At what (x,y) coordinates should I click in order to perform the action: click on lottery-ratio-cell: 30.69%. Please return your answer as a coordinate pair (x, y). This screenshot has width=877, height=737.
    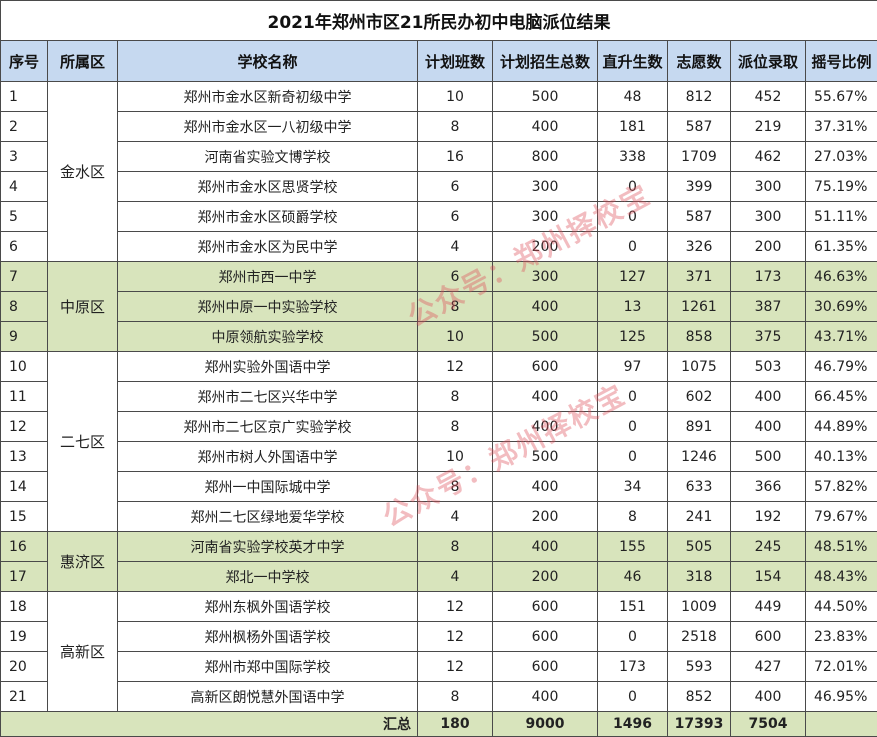
    Looking at the image, I should click on (841, 307).